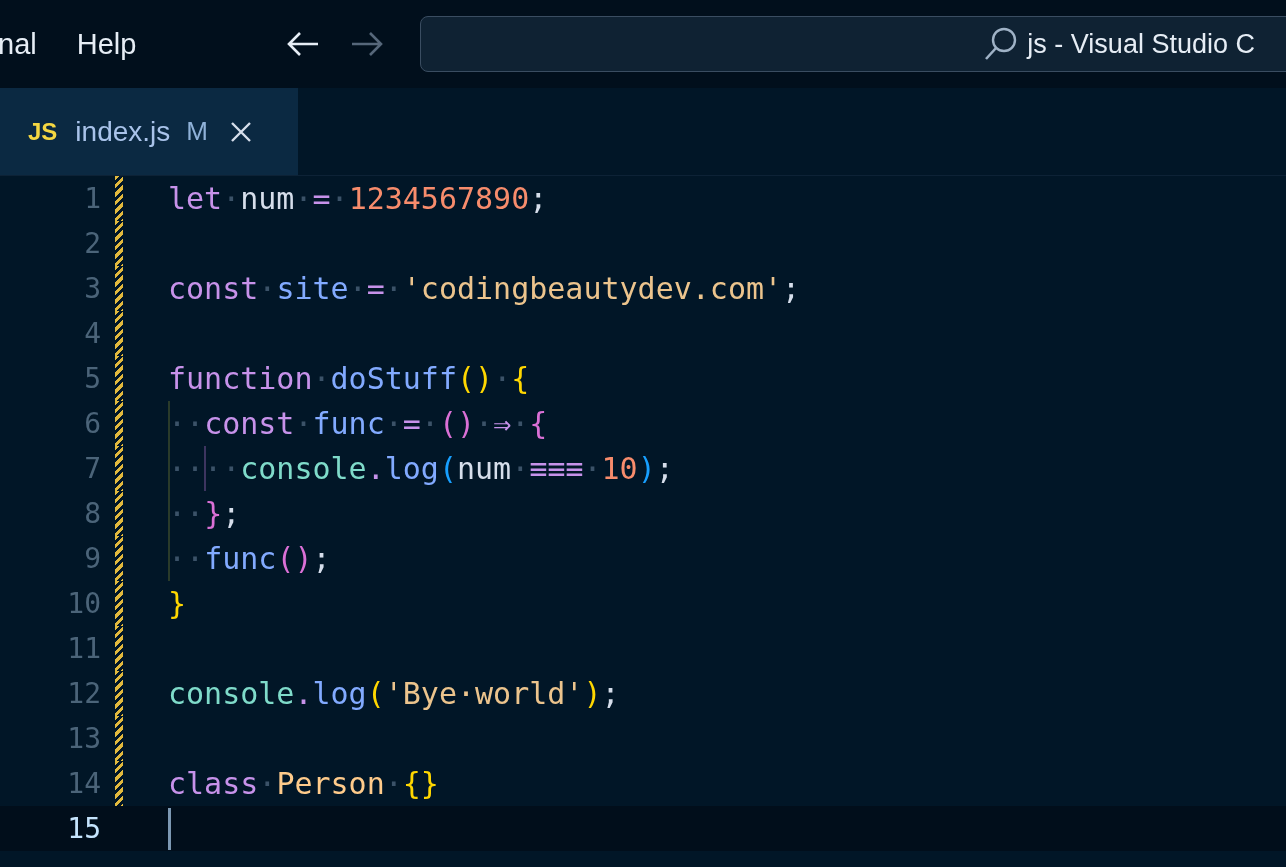 This screenshot has height=867, width=1286. I want to click on code-line: ··func();, so click(249, 558).